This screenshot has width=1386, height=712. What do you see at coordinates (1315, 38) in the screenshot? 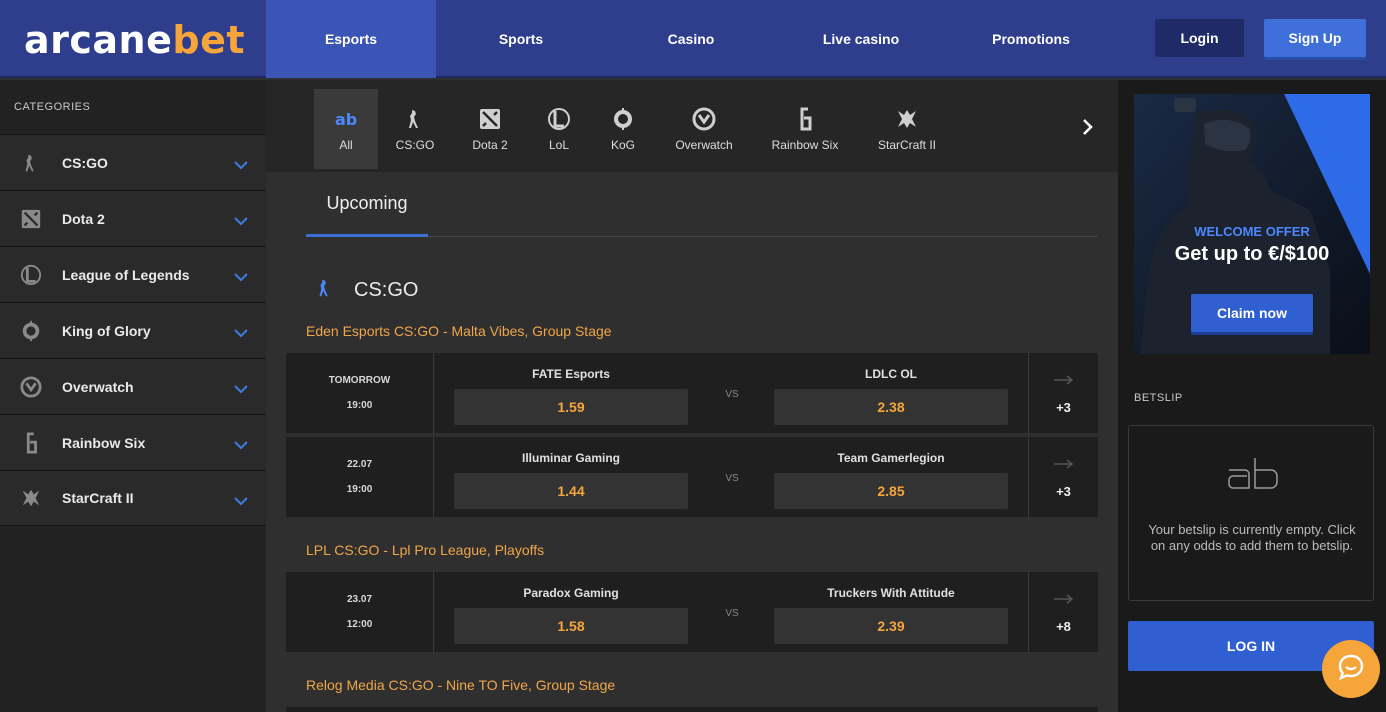
I see `signup-button: Sign Up` at bounding box center [1315, 38].